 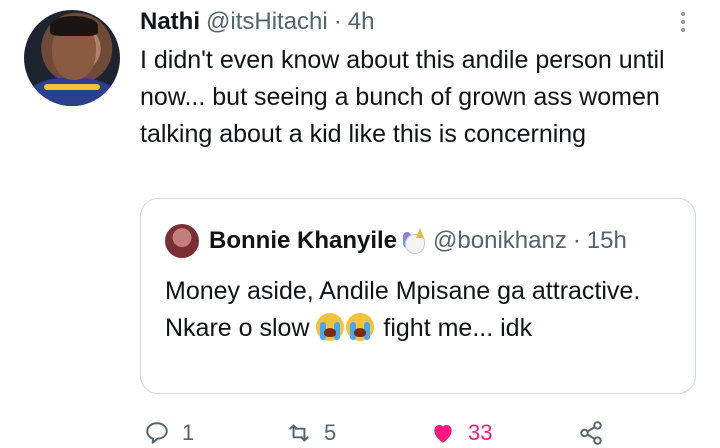 What do you see at coordinates (311, 433) in the screenshot?
I see `retweet-button: 5` at bounding box center [311, 433].